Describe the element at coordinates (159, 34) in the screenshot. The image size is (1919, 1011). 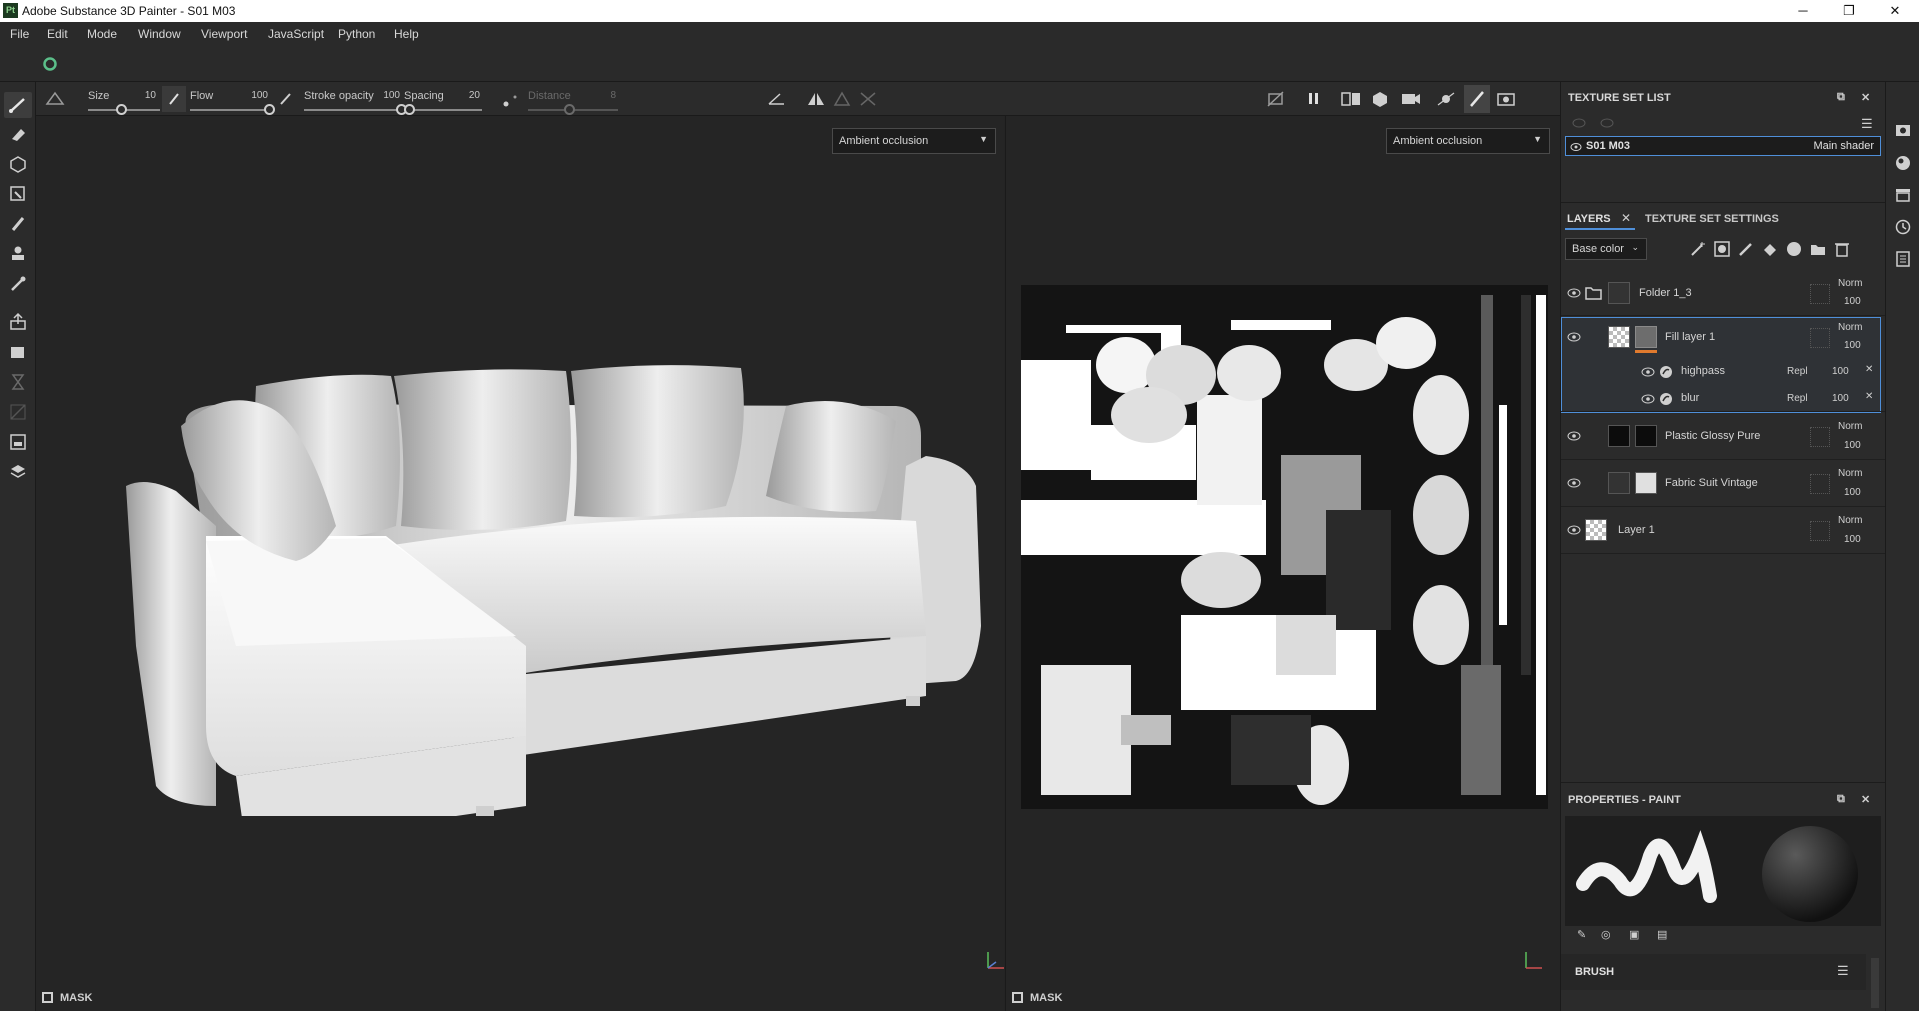
I see `menu-window: Window` at that location.